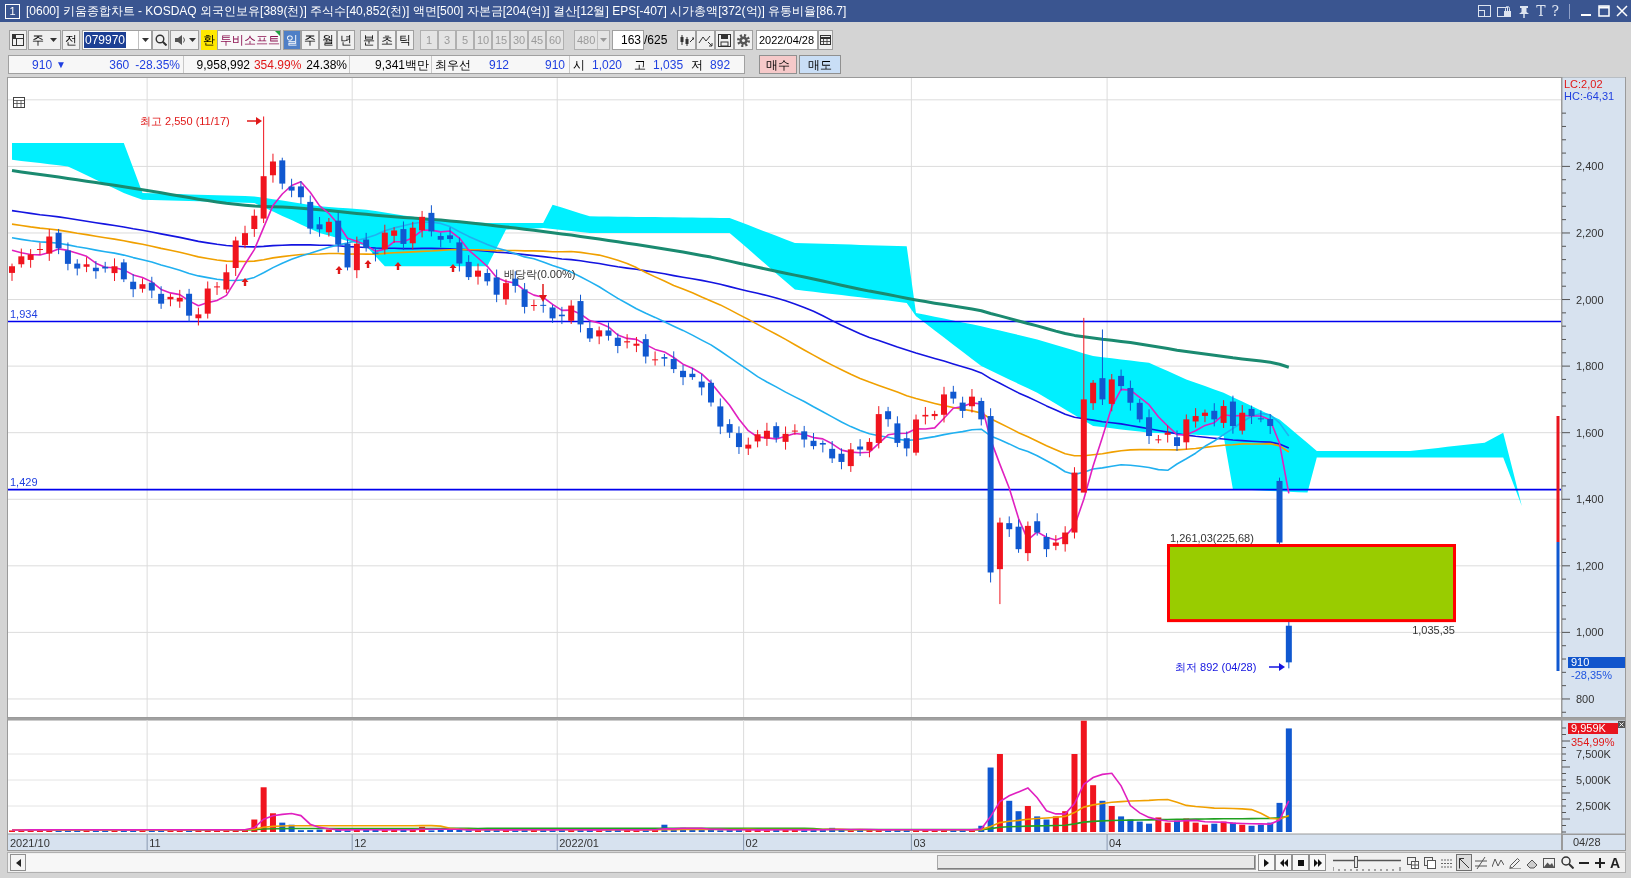 This screenshot has width=1631, height=878. What do you see at coordinates (44, 40) in the screenshot?
I see `market-dropdown: 주` at bounding box center [44, 40].